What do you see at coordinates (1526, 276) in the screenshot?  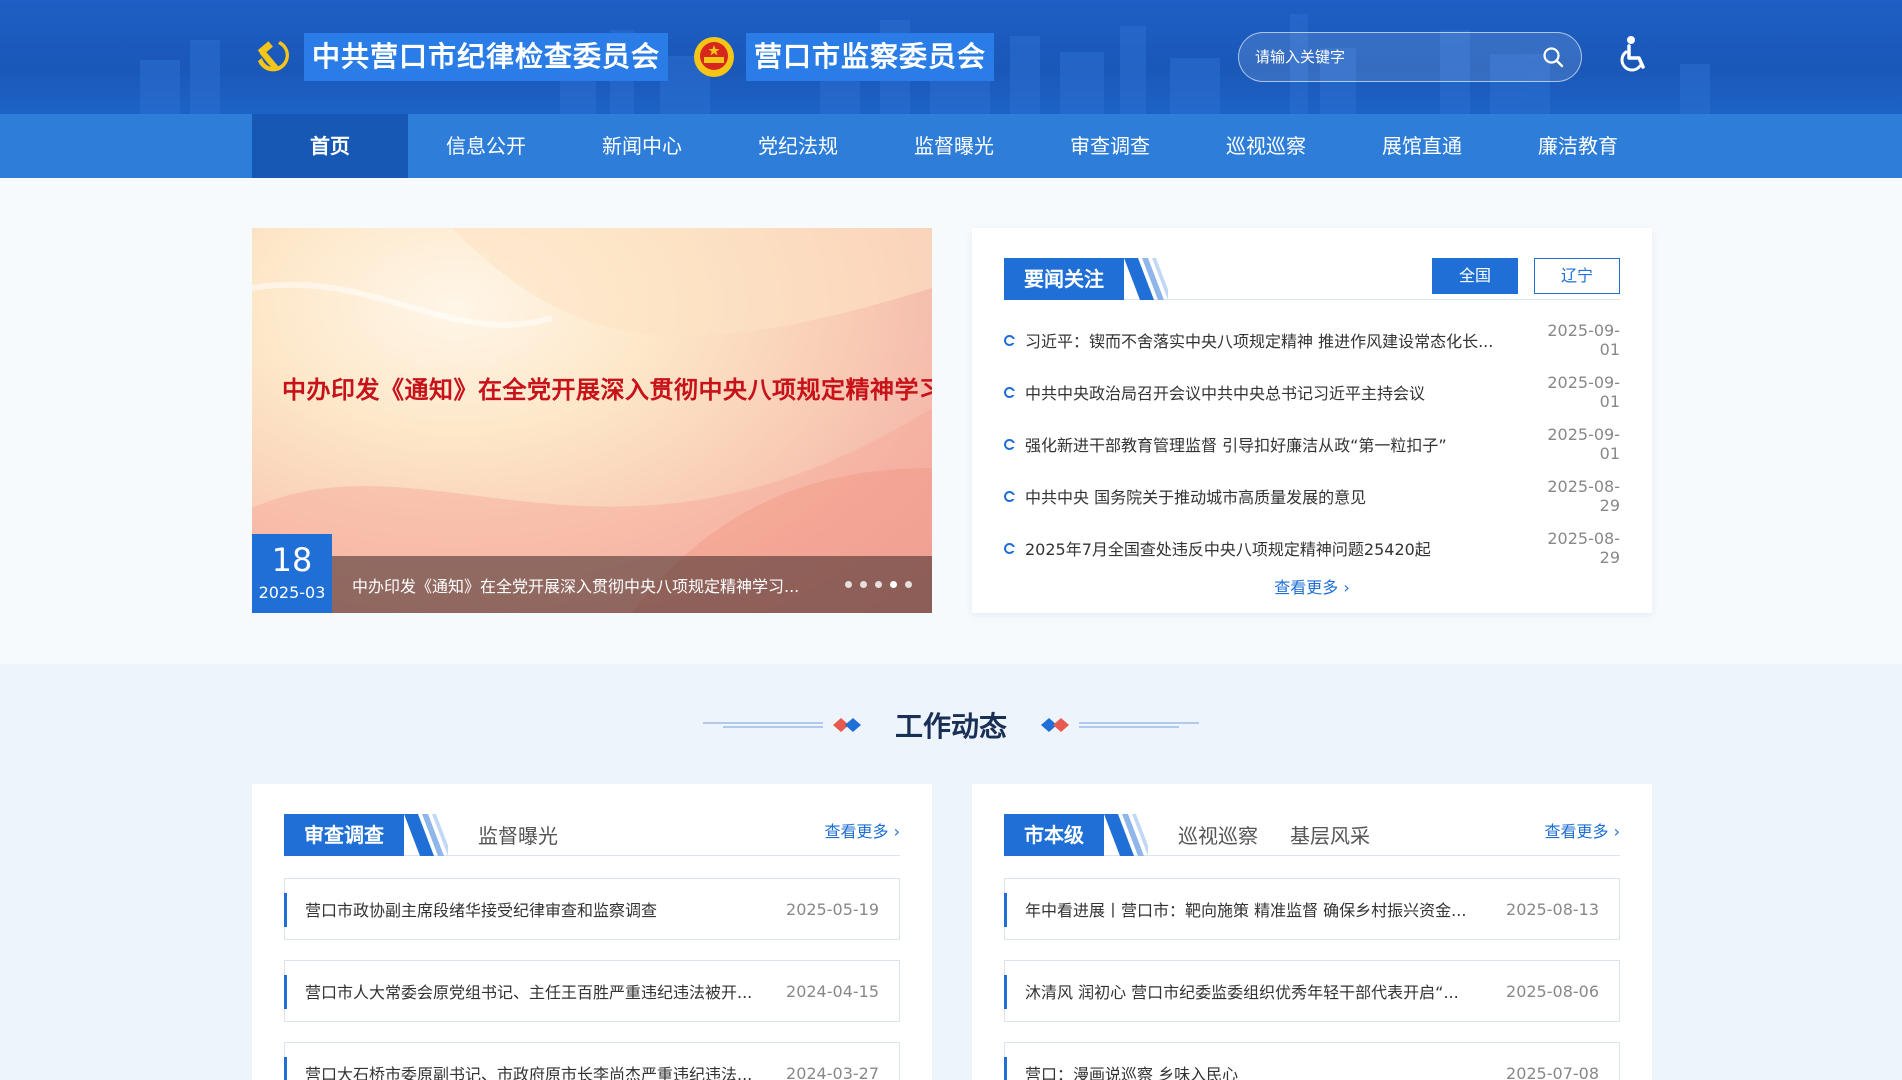 I see `region-switch: 全国 辽宁` at bounding box center [1526, 276].